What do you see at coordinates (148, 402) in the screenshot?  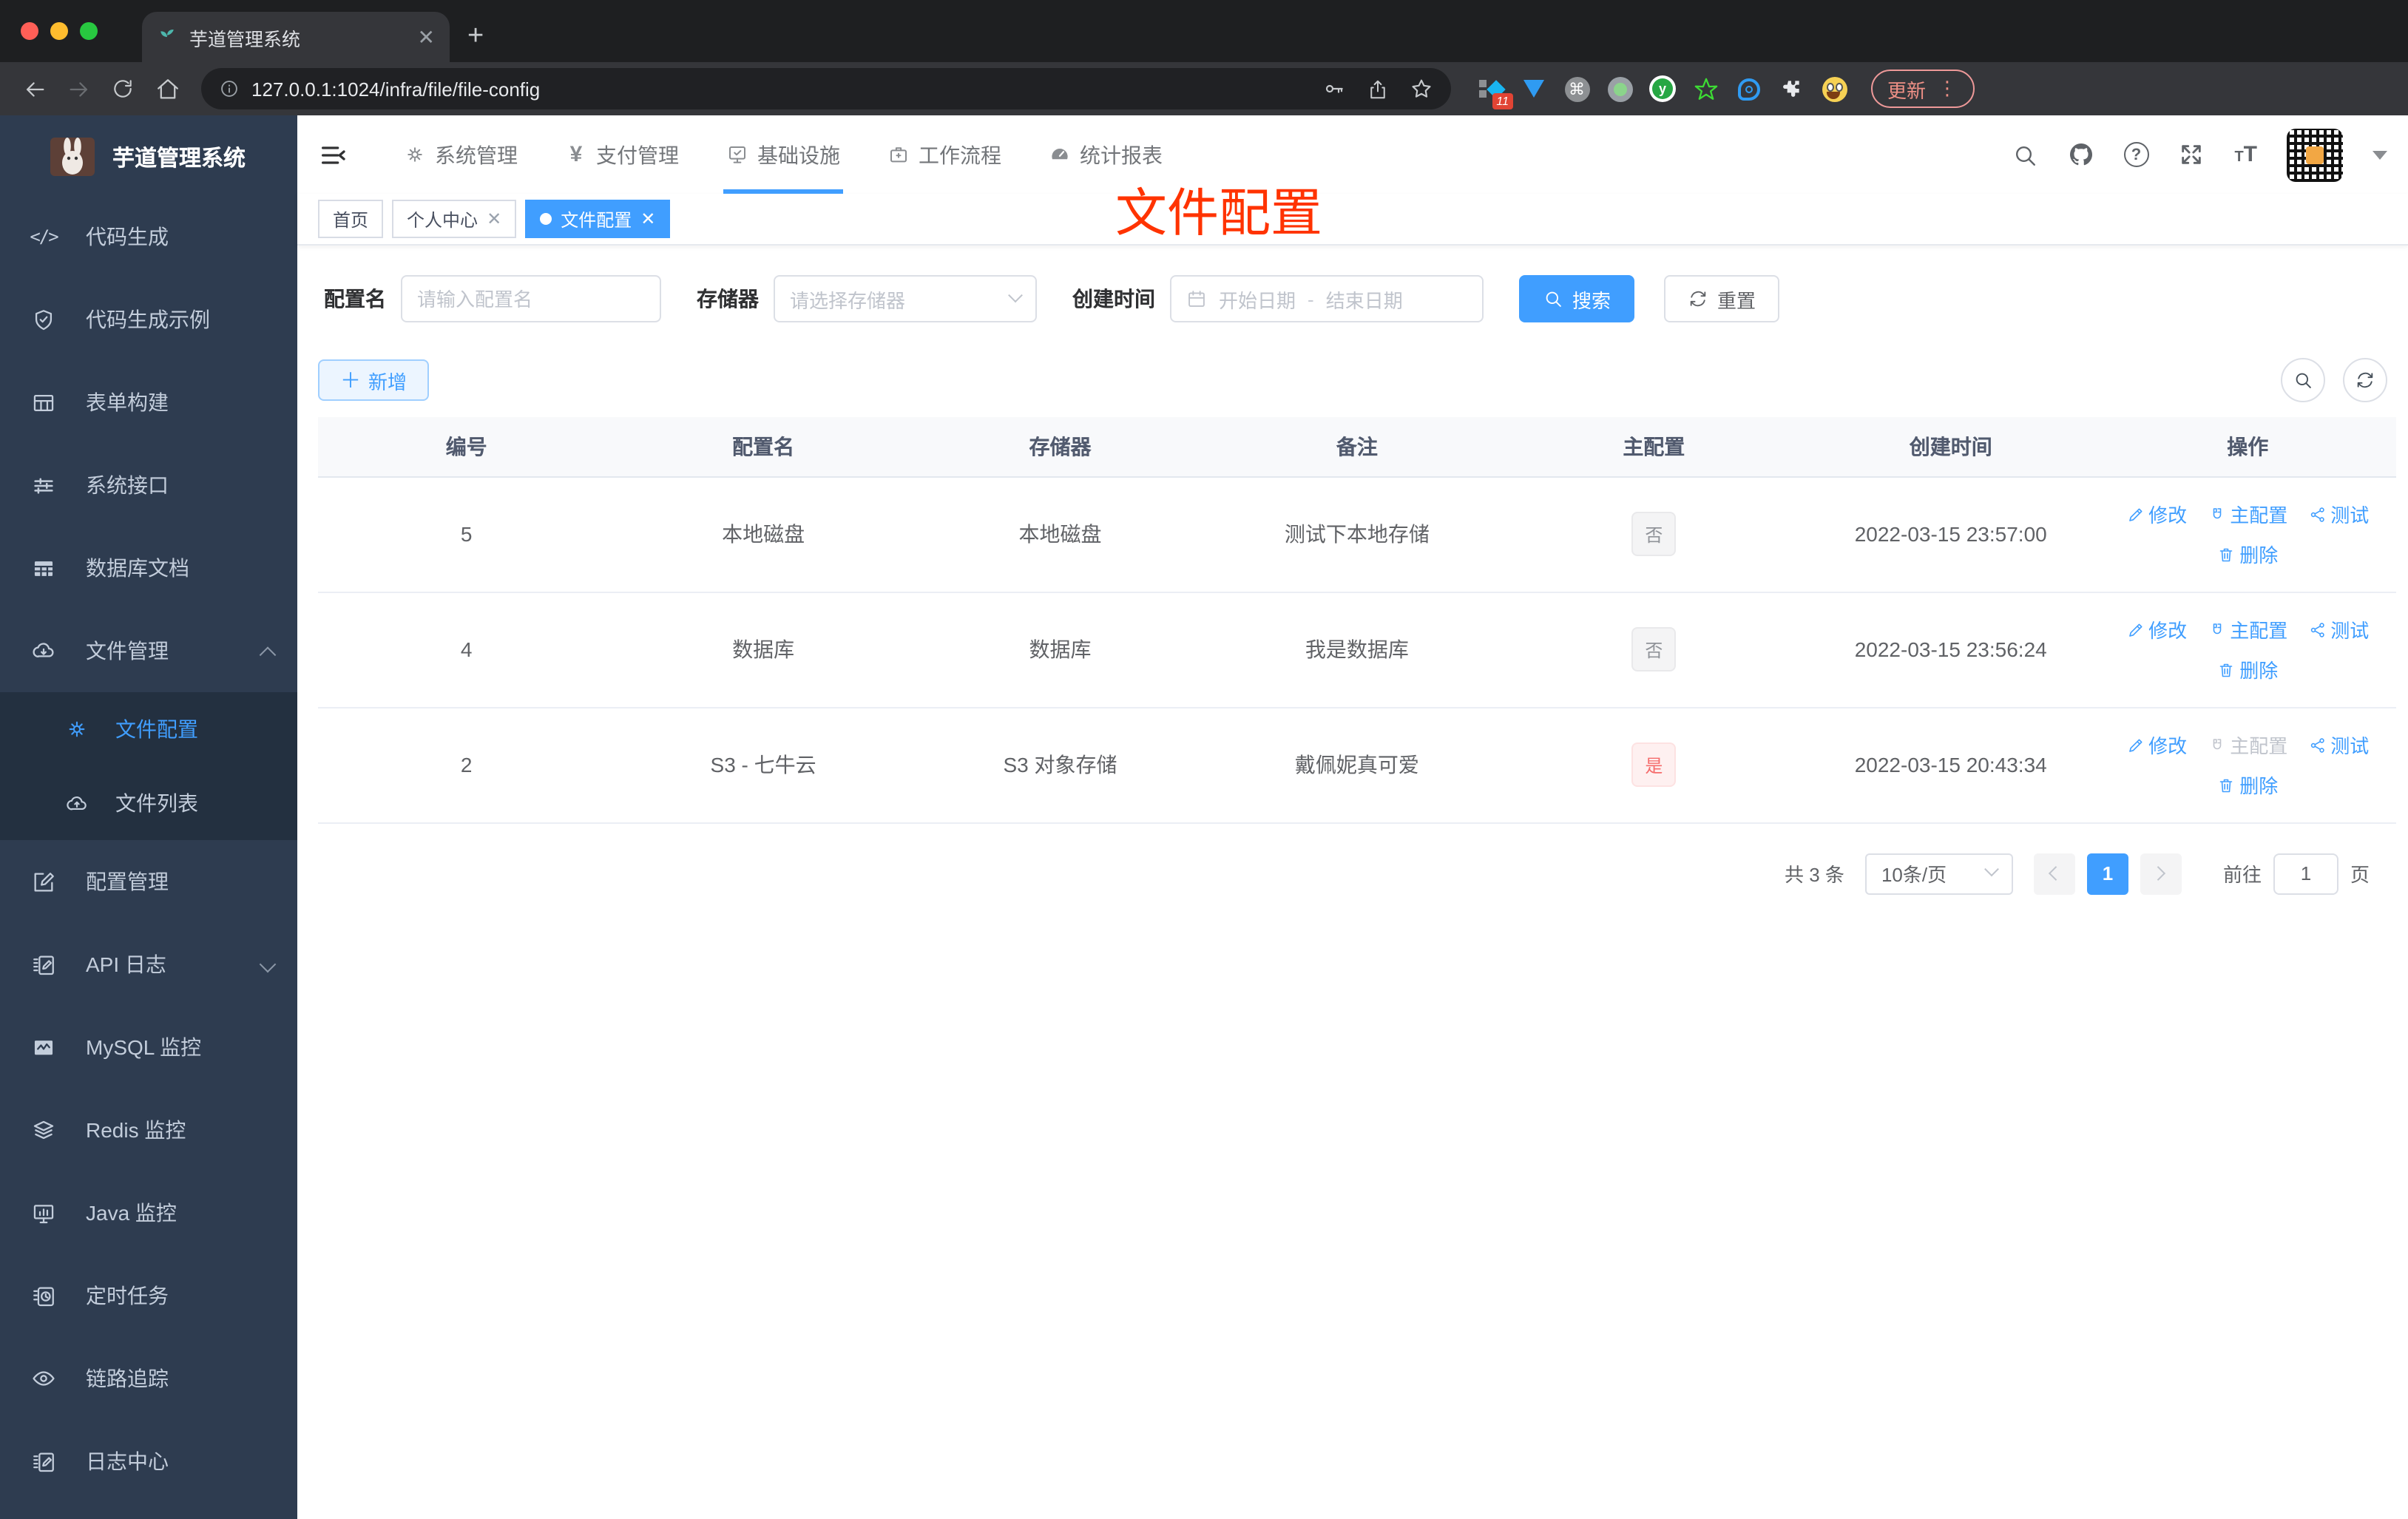 I see `sidebar-item-form-builder: 表单构建` at bounding box center [148, 402].